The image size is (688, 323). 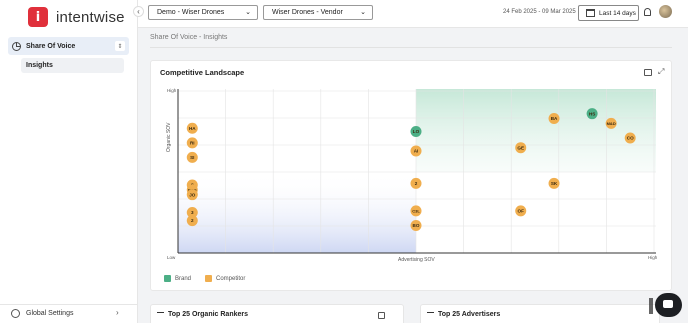 I want to click on data-point-label: AI, so click(x=416, y=151).